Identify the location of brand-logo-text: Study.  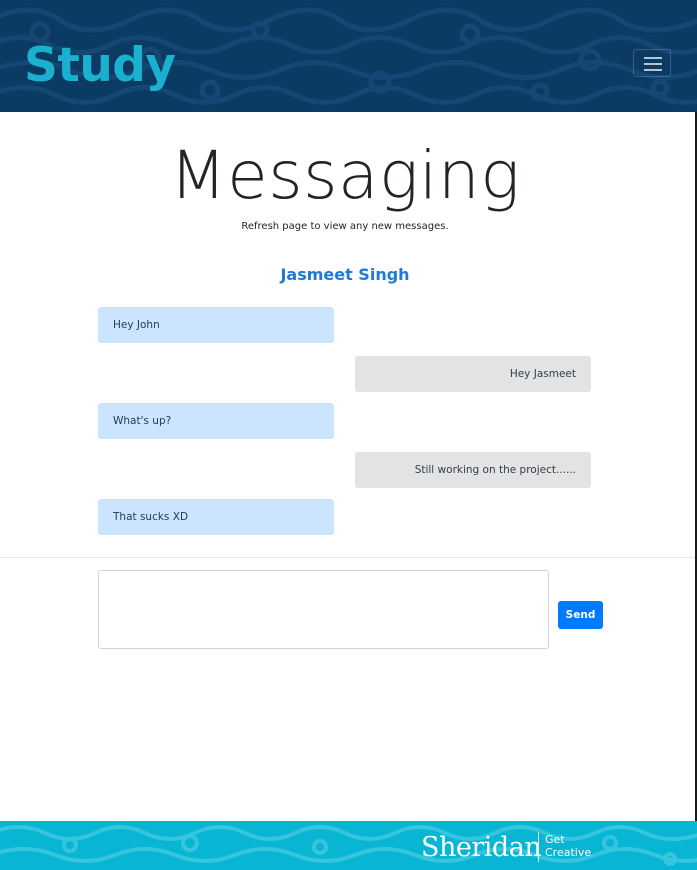
(100, 66).